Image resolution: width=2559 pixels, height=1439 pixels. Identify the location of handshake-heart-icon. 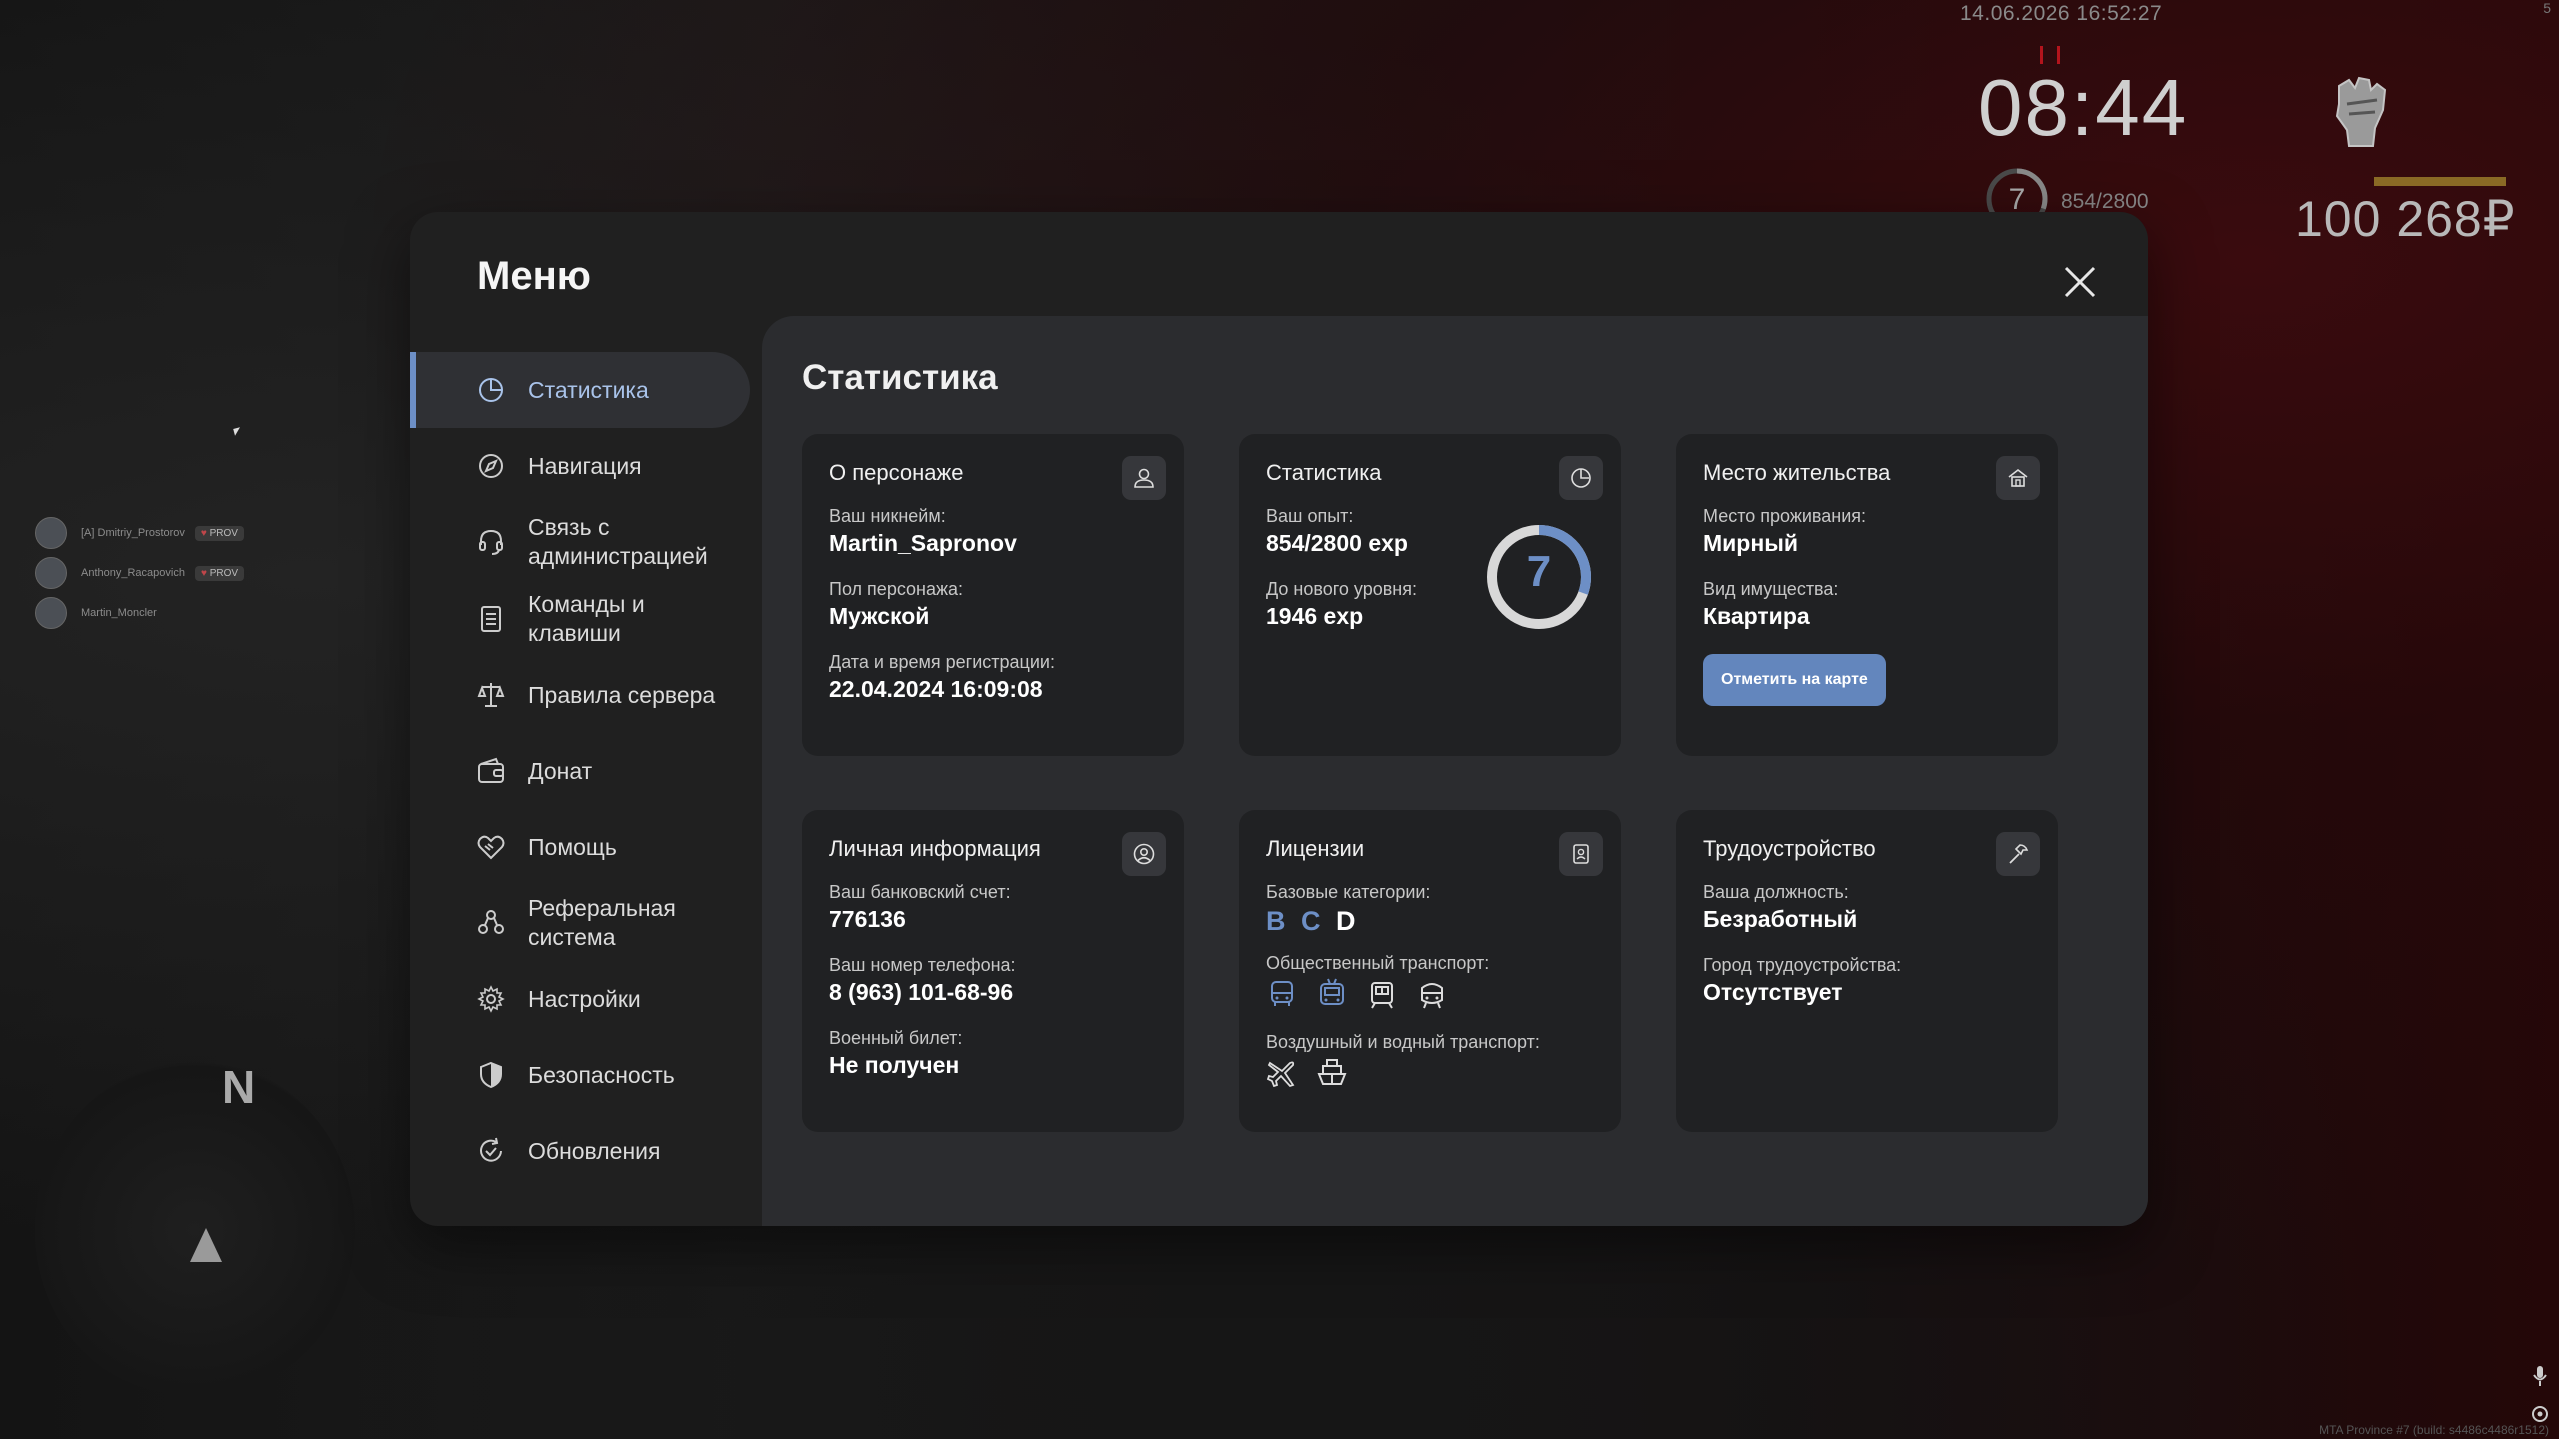
(491, 847).